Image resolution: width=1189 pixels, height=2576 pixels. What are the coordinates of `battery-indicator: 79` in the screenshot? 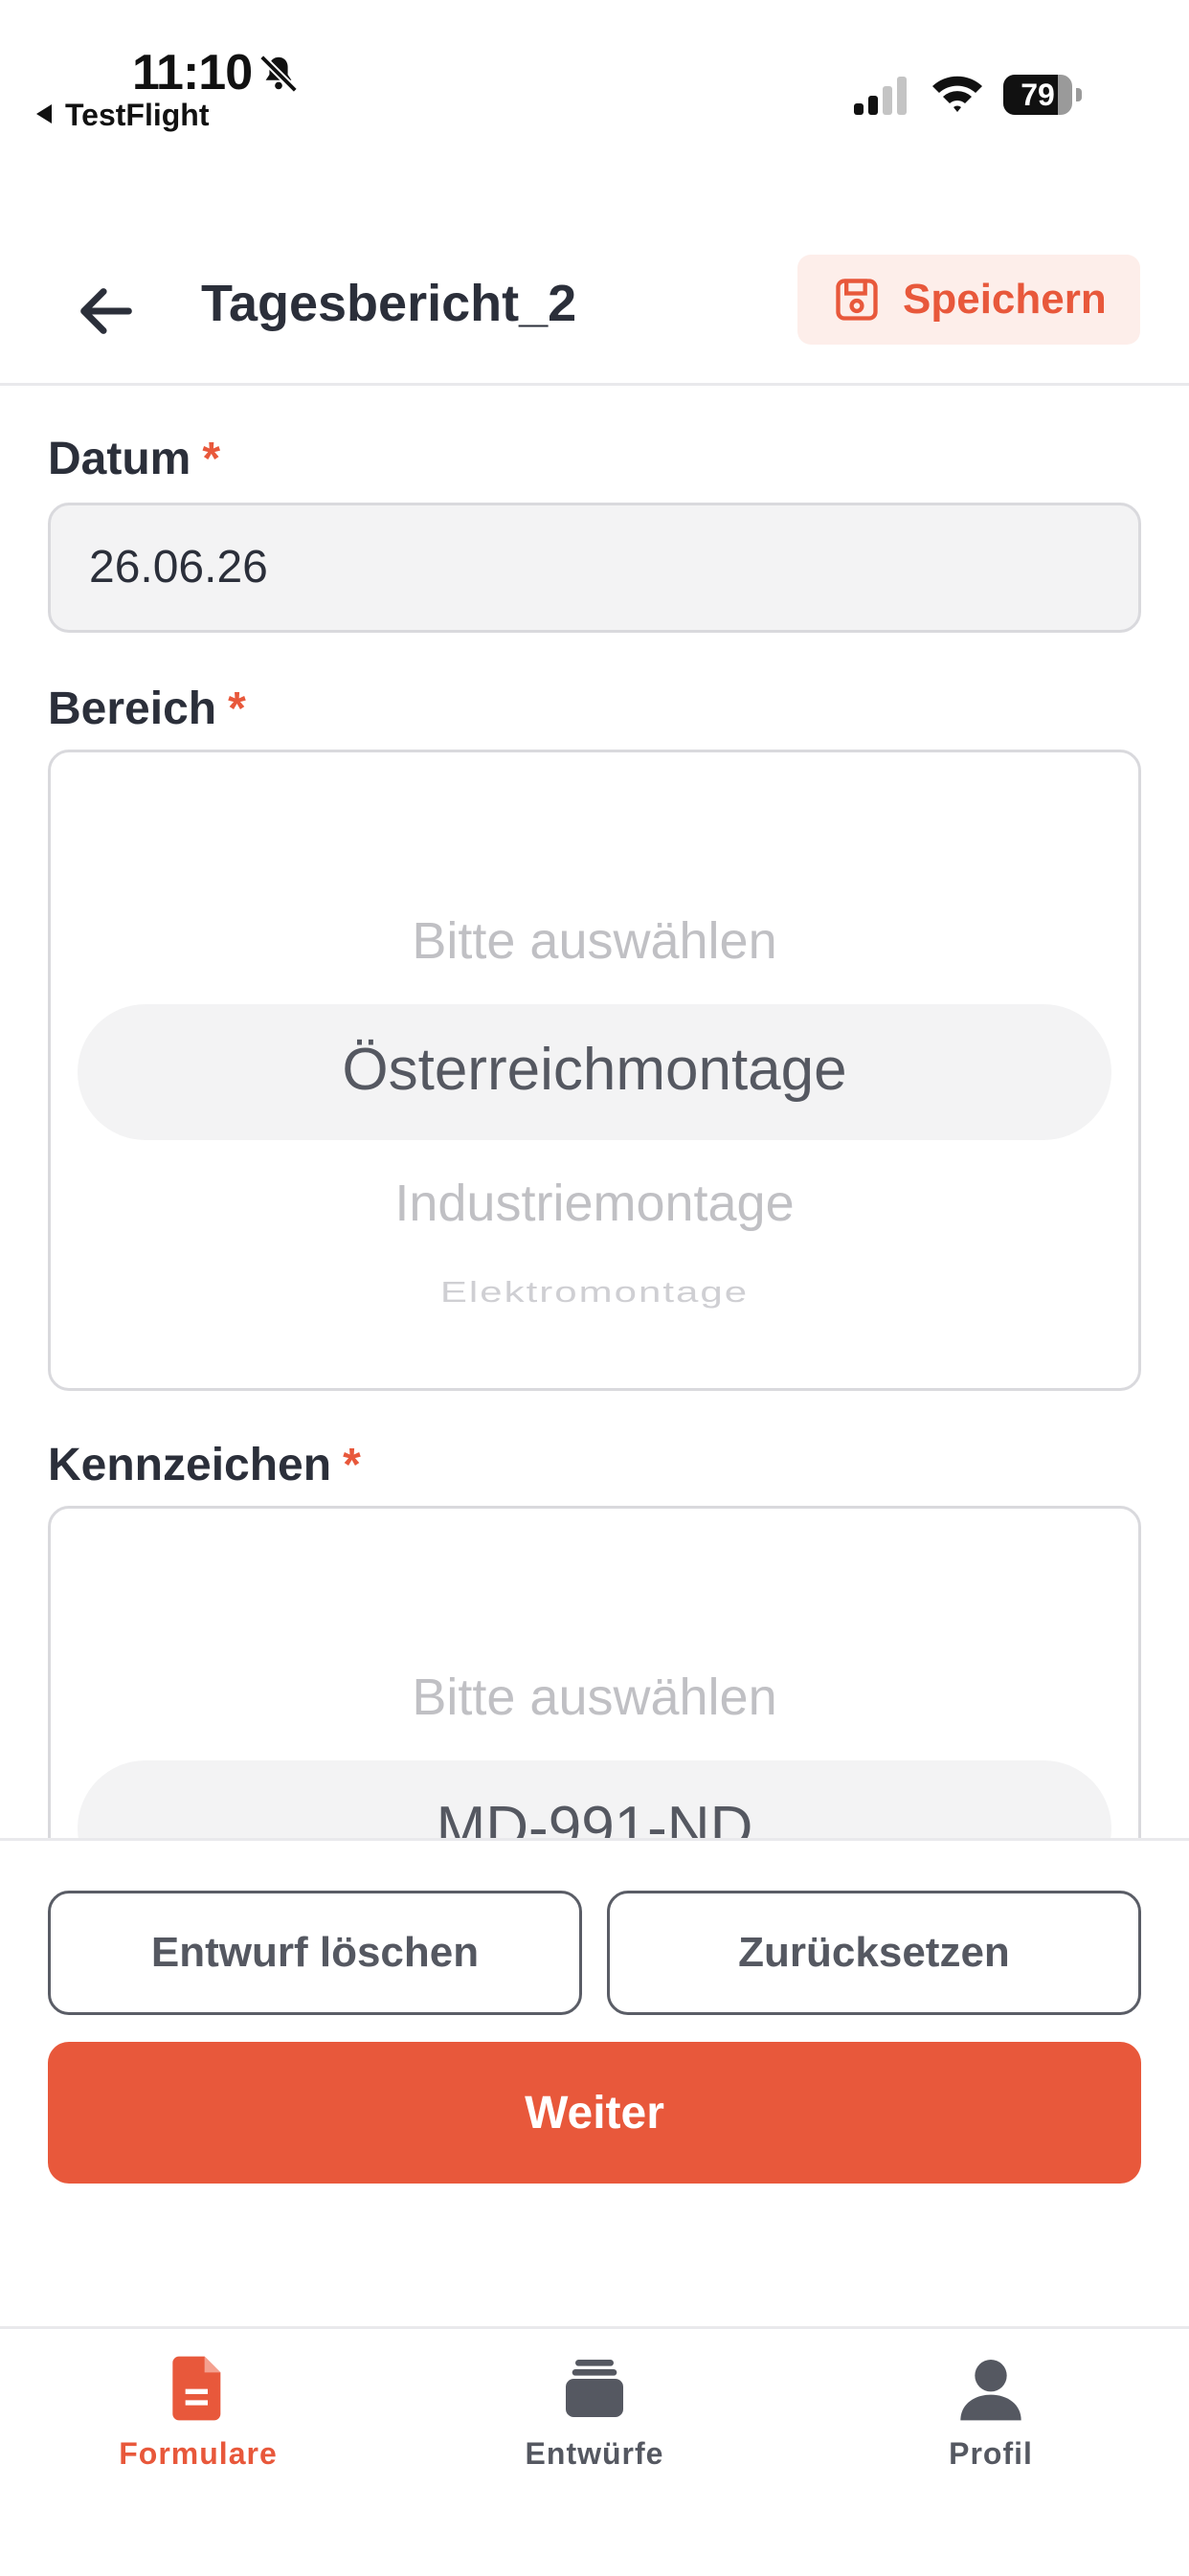 It's located at (1042, 96).